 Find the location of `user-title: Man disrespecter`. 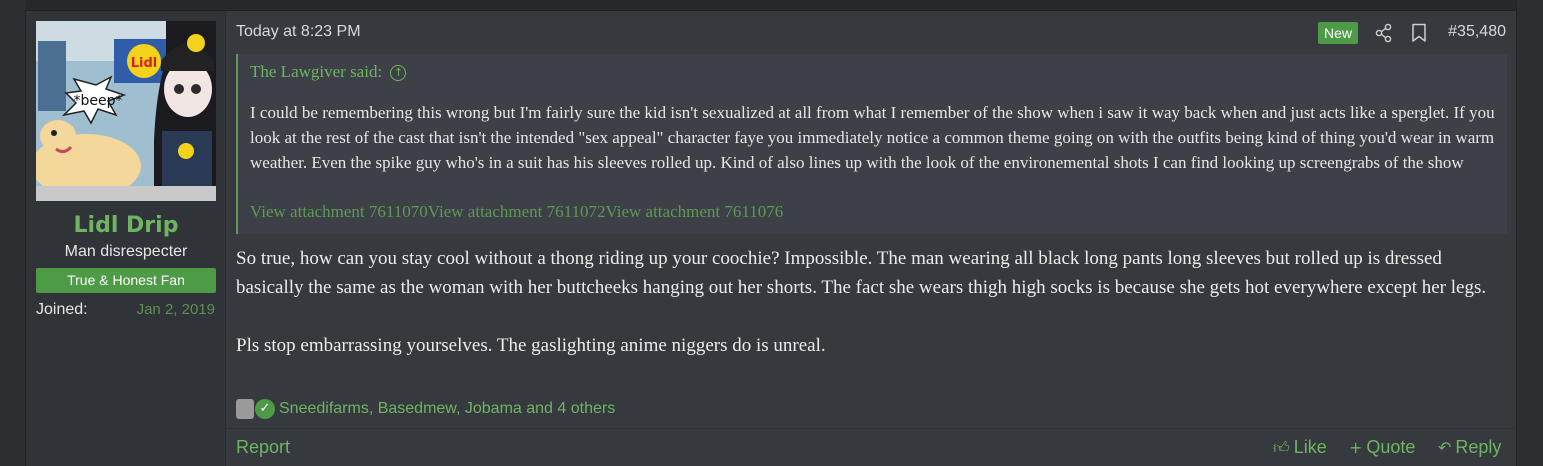

user-title: Man disrespecter is located at coordinates (126, 251).